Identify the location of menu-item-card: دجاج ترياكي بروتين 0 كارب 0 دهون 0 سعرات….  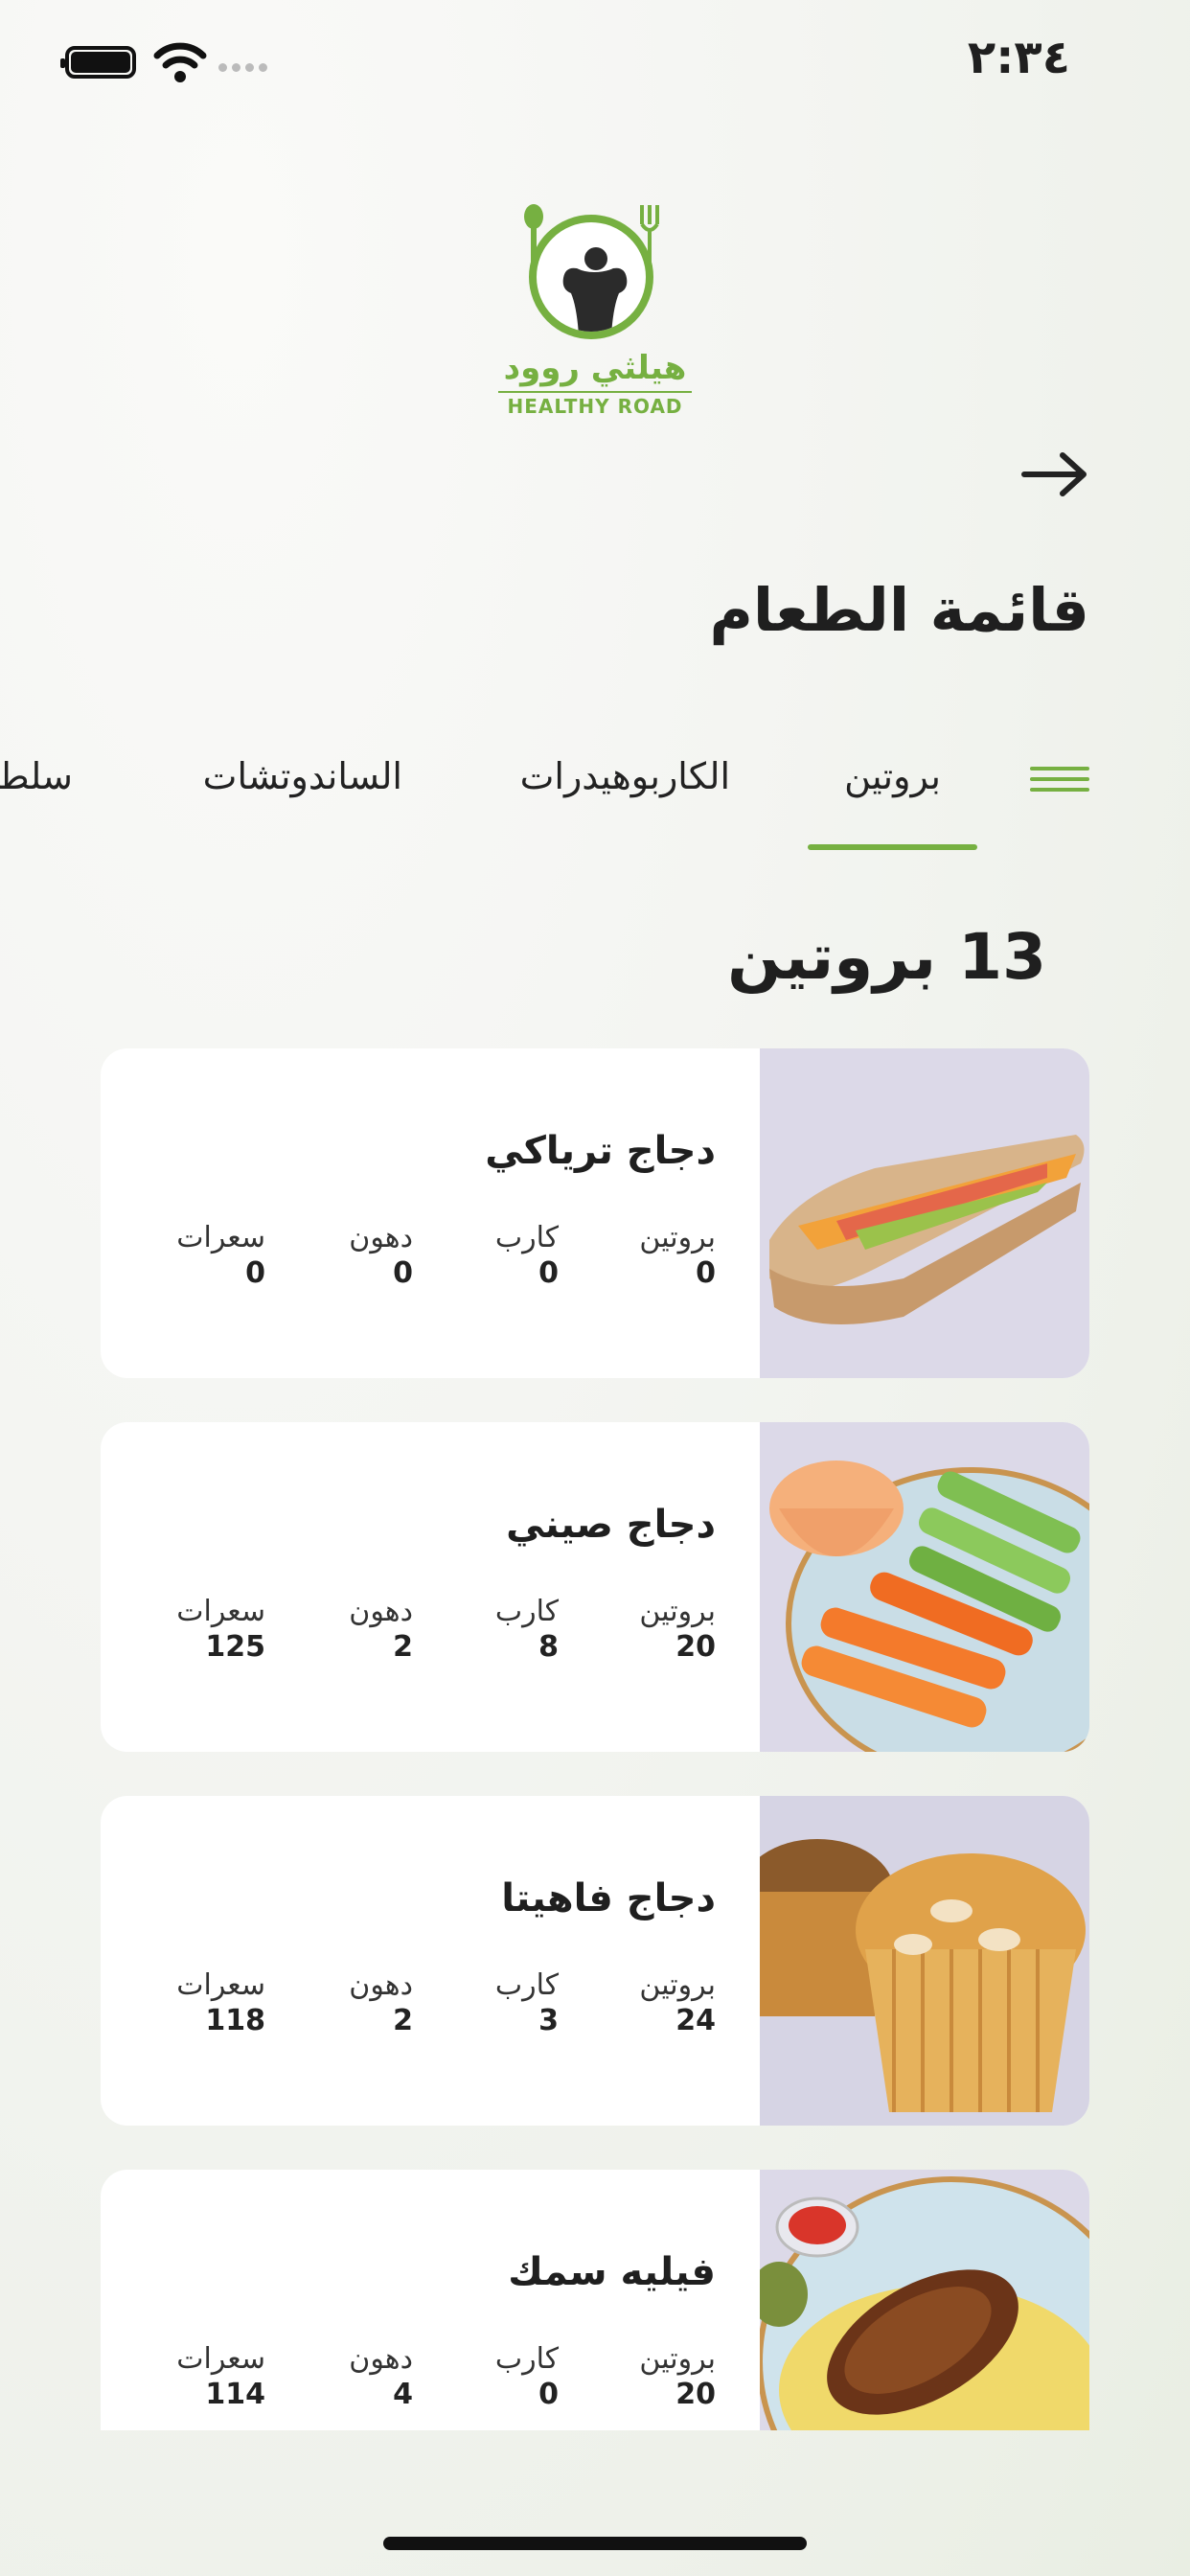
(595, 1213).